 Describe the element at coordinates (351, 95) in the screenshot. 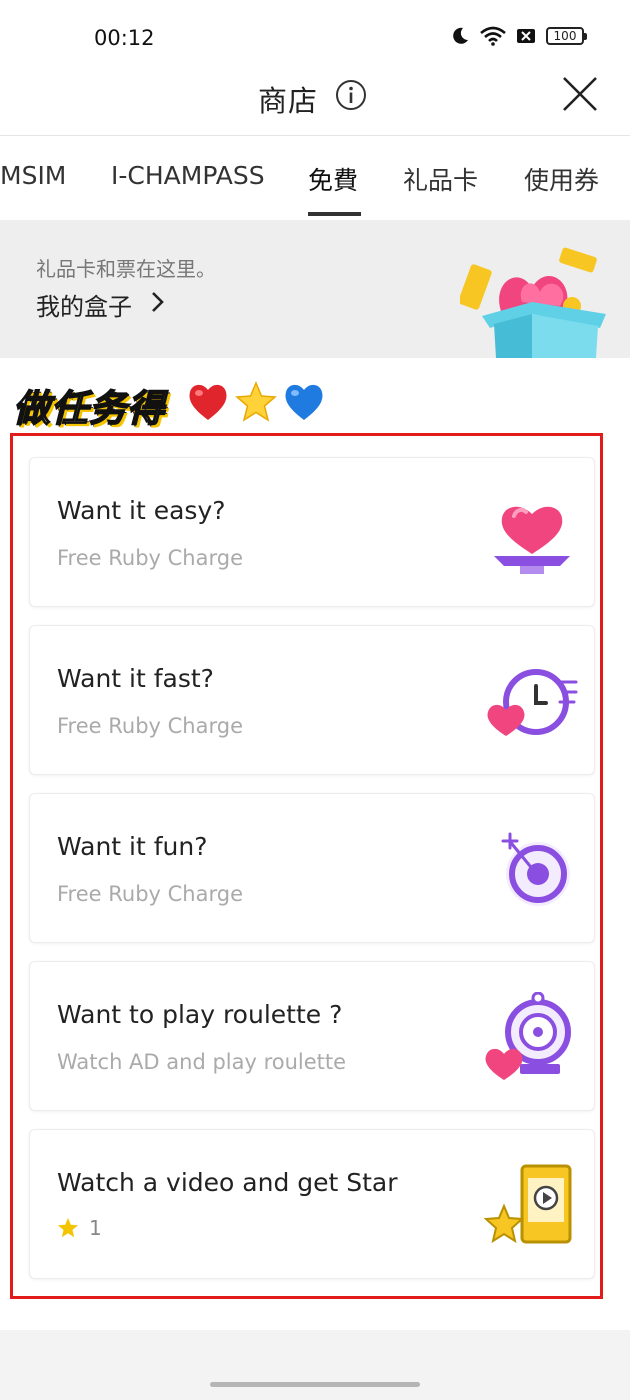

I see `info-icon` at that location.